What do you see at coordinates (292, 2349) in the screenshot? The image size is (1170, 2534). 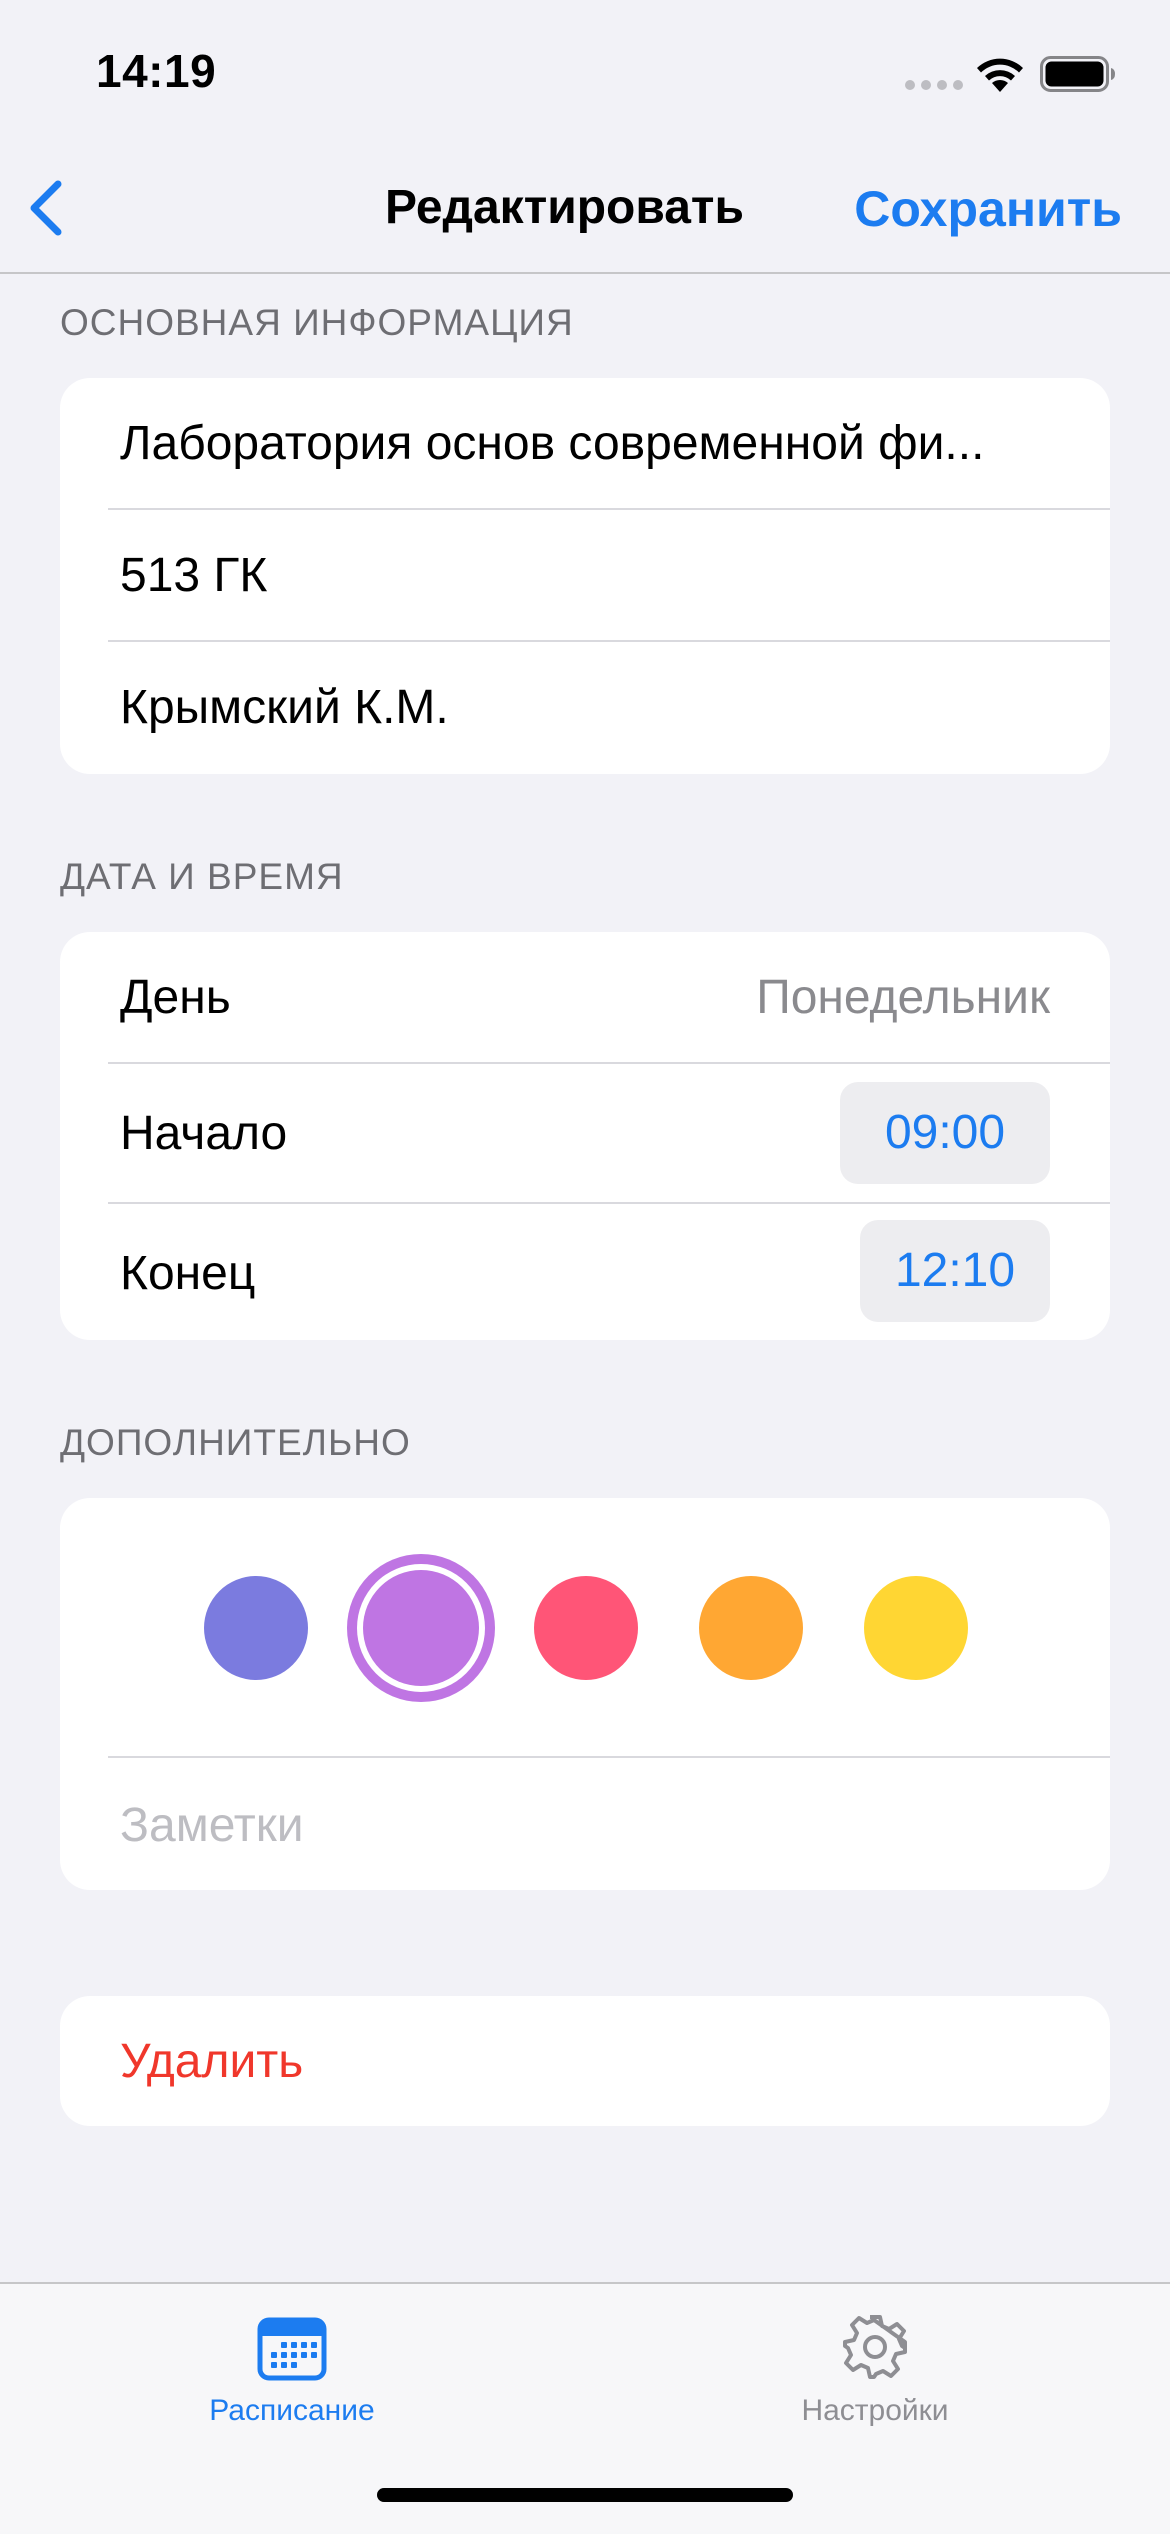 I see `calendar-icon` at bounding box center [292, 2349].